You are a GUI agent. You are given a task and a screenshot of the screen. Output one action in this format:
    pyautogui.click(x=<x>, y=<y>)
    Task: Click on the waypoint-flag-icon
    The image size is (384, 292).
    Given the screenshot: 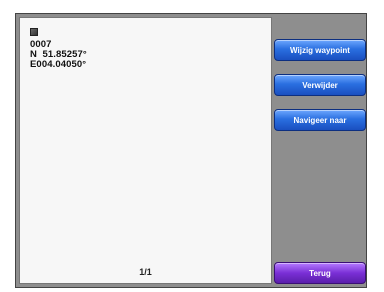 What is the action you would take?
    pyautogui.click(x=34, y=32)
    